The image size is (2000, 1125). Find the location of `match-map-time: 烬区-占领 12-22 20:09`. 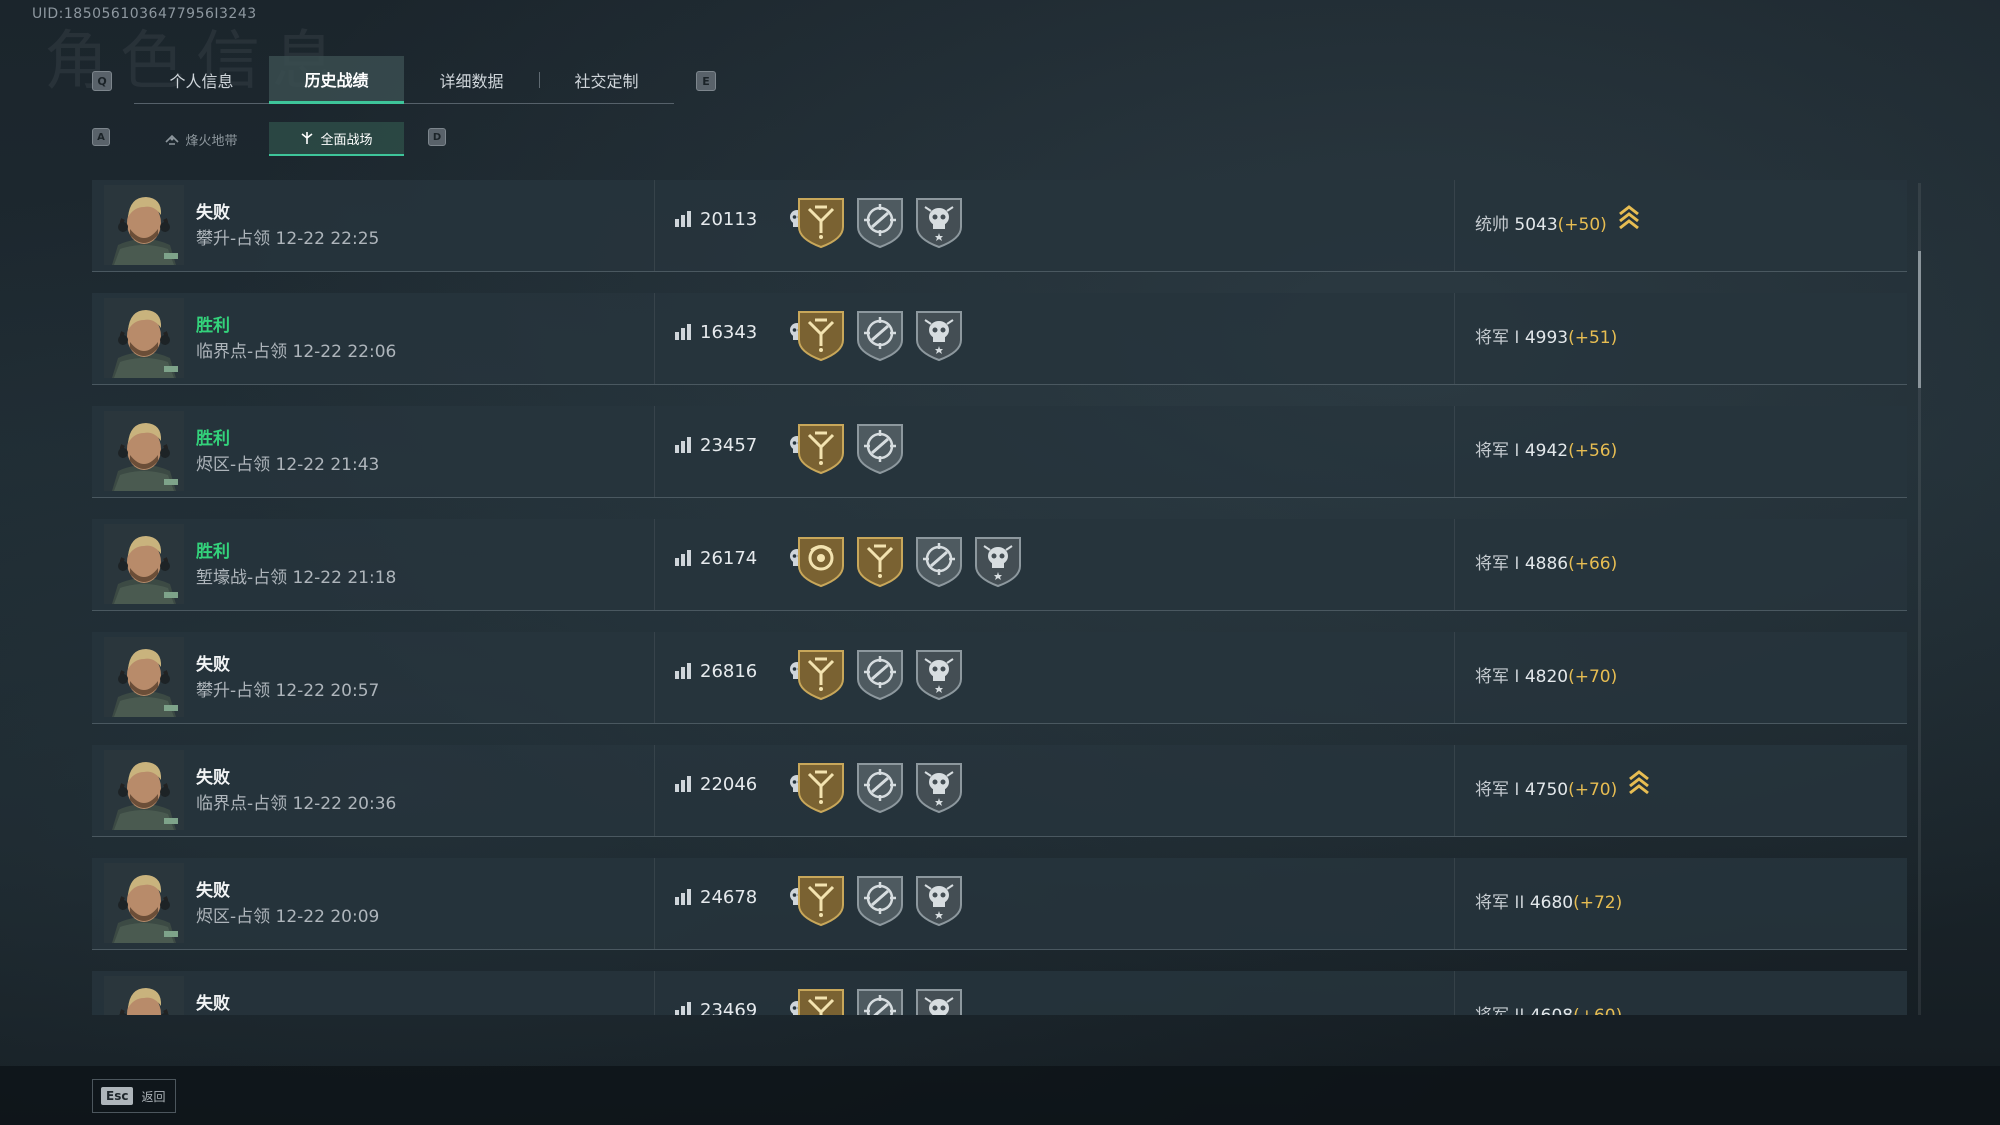

match-map-time: 烬区-占领 12-22 20:09 is located at coordinates (288, 917).